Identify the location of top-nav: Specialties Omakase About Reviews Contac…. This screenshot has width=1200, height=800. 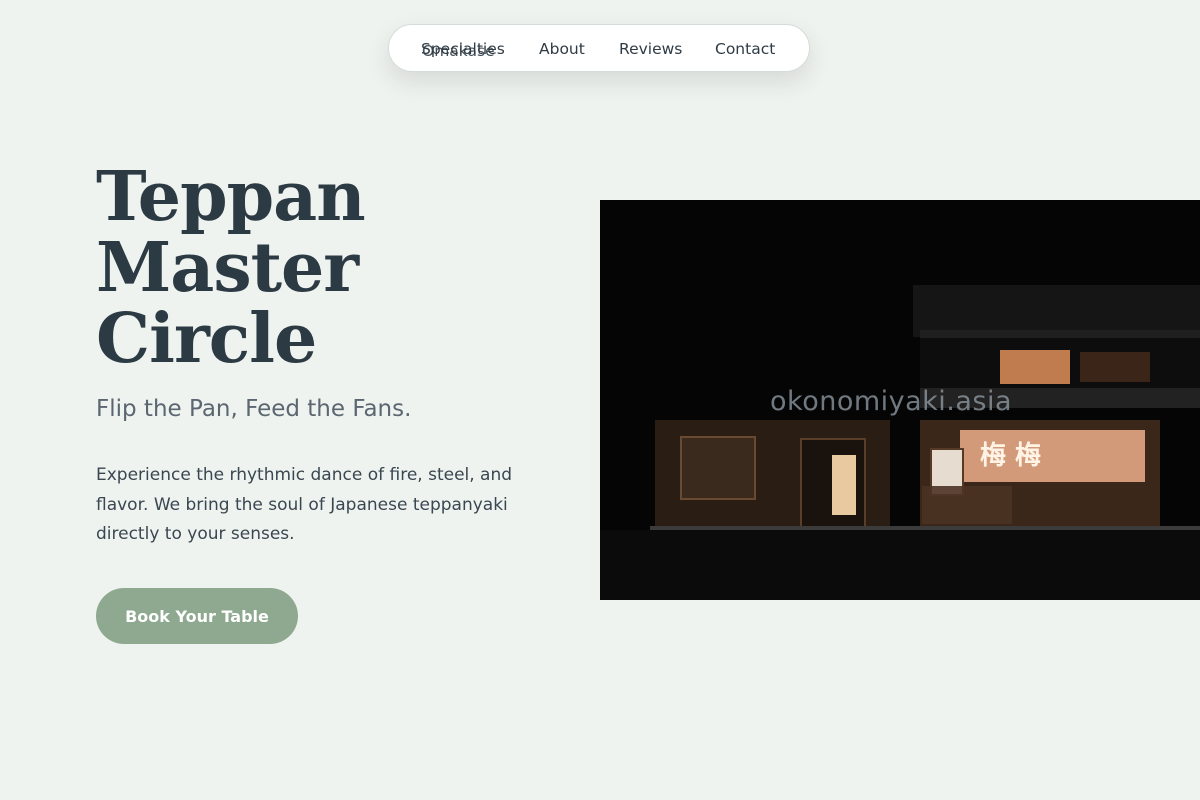
(599, 48).